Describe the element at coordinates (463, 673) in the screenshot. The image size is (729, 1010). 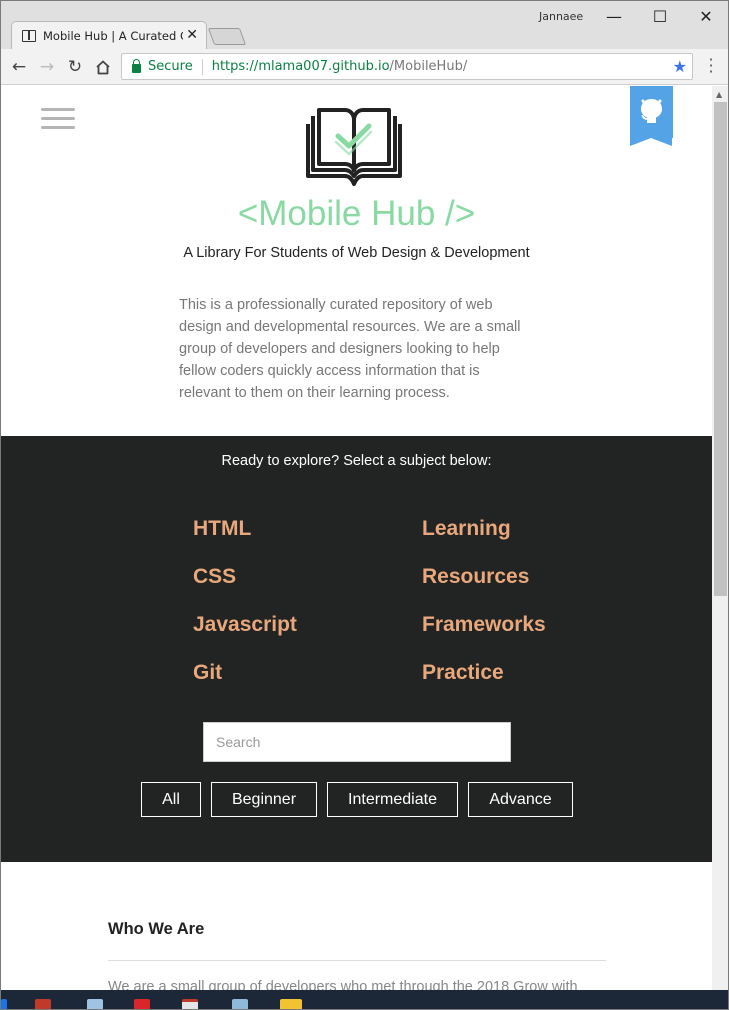
I see `subject-link-practice: Practice` at that location.